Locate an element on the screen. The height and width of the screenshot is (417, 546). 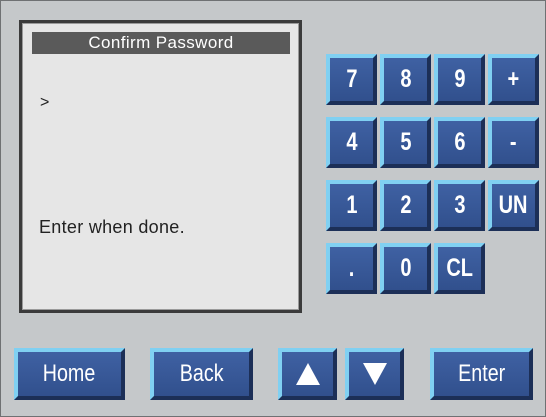
enter-button: Enter is located at coordinates (481, 374).